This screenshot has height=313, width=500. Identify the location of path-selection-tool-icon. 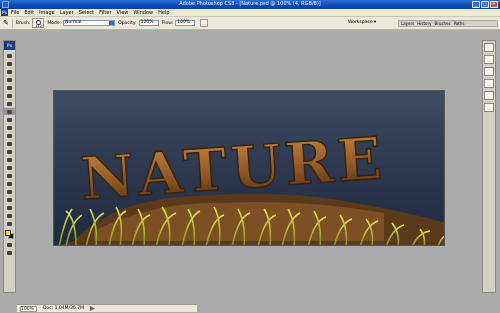
(9, 183).